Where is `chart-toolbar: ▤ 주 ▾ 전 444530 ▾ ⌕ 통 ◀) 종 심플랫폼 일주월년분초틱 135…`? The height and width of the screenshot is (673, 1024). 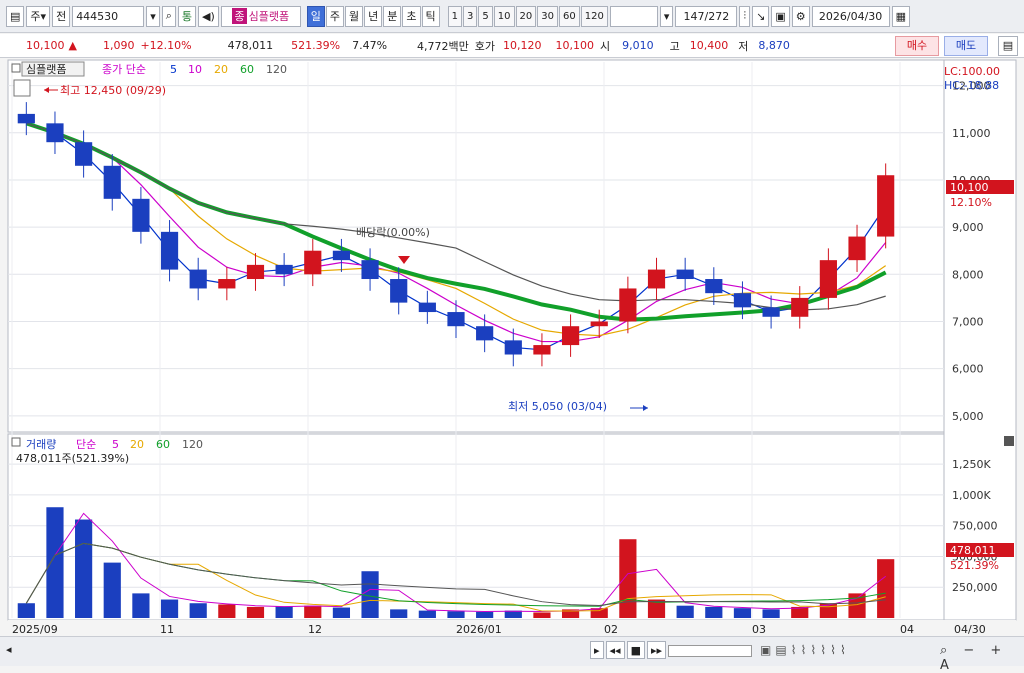
chart-toolbar: ▤ 주 ▾ 전 444530 ▾ ⌕ 통 ◀) 종 심플랫폼 일주월년분초틱 135… is located at coordinates (512, 16).